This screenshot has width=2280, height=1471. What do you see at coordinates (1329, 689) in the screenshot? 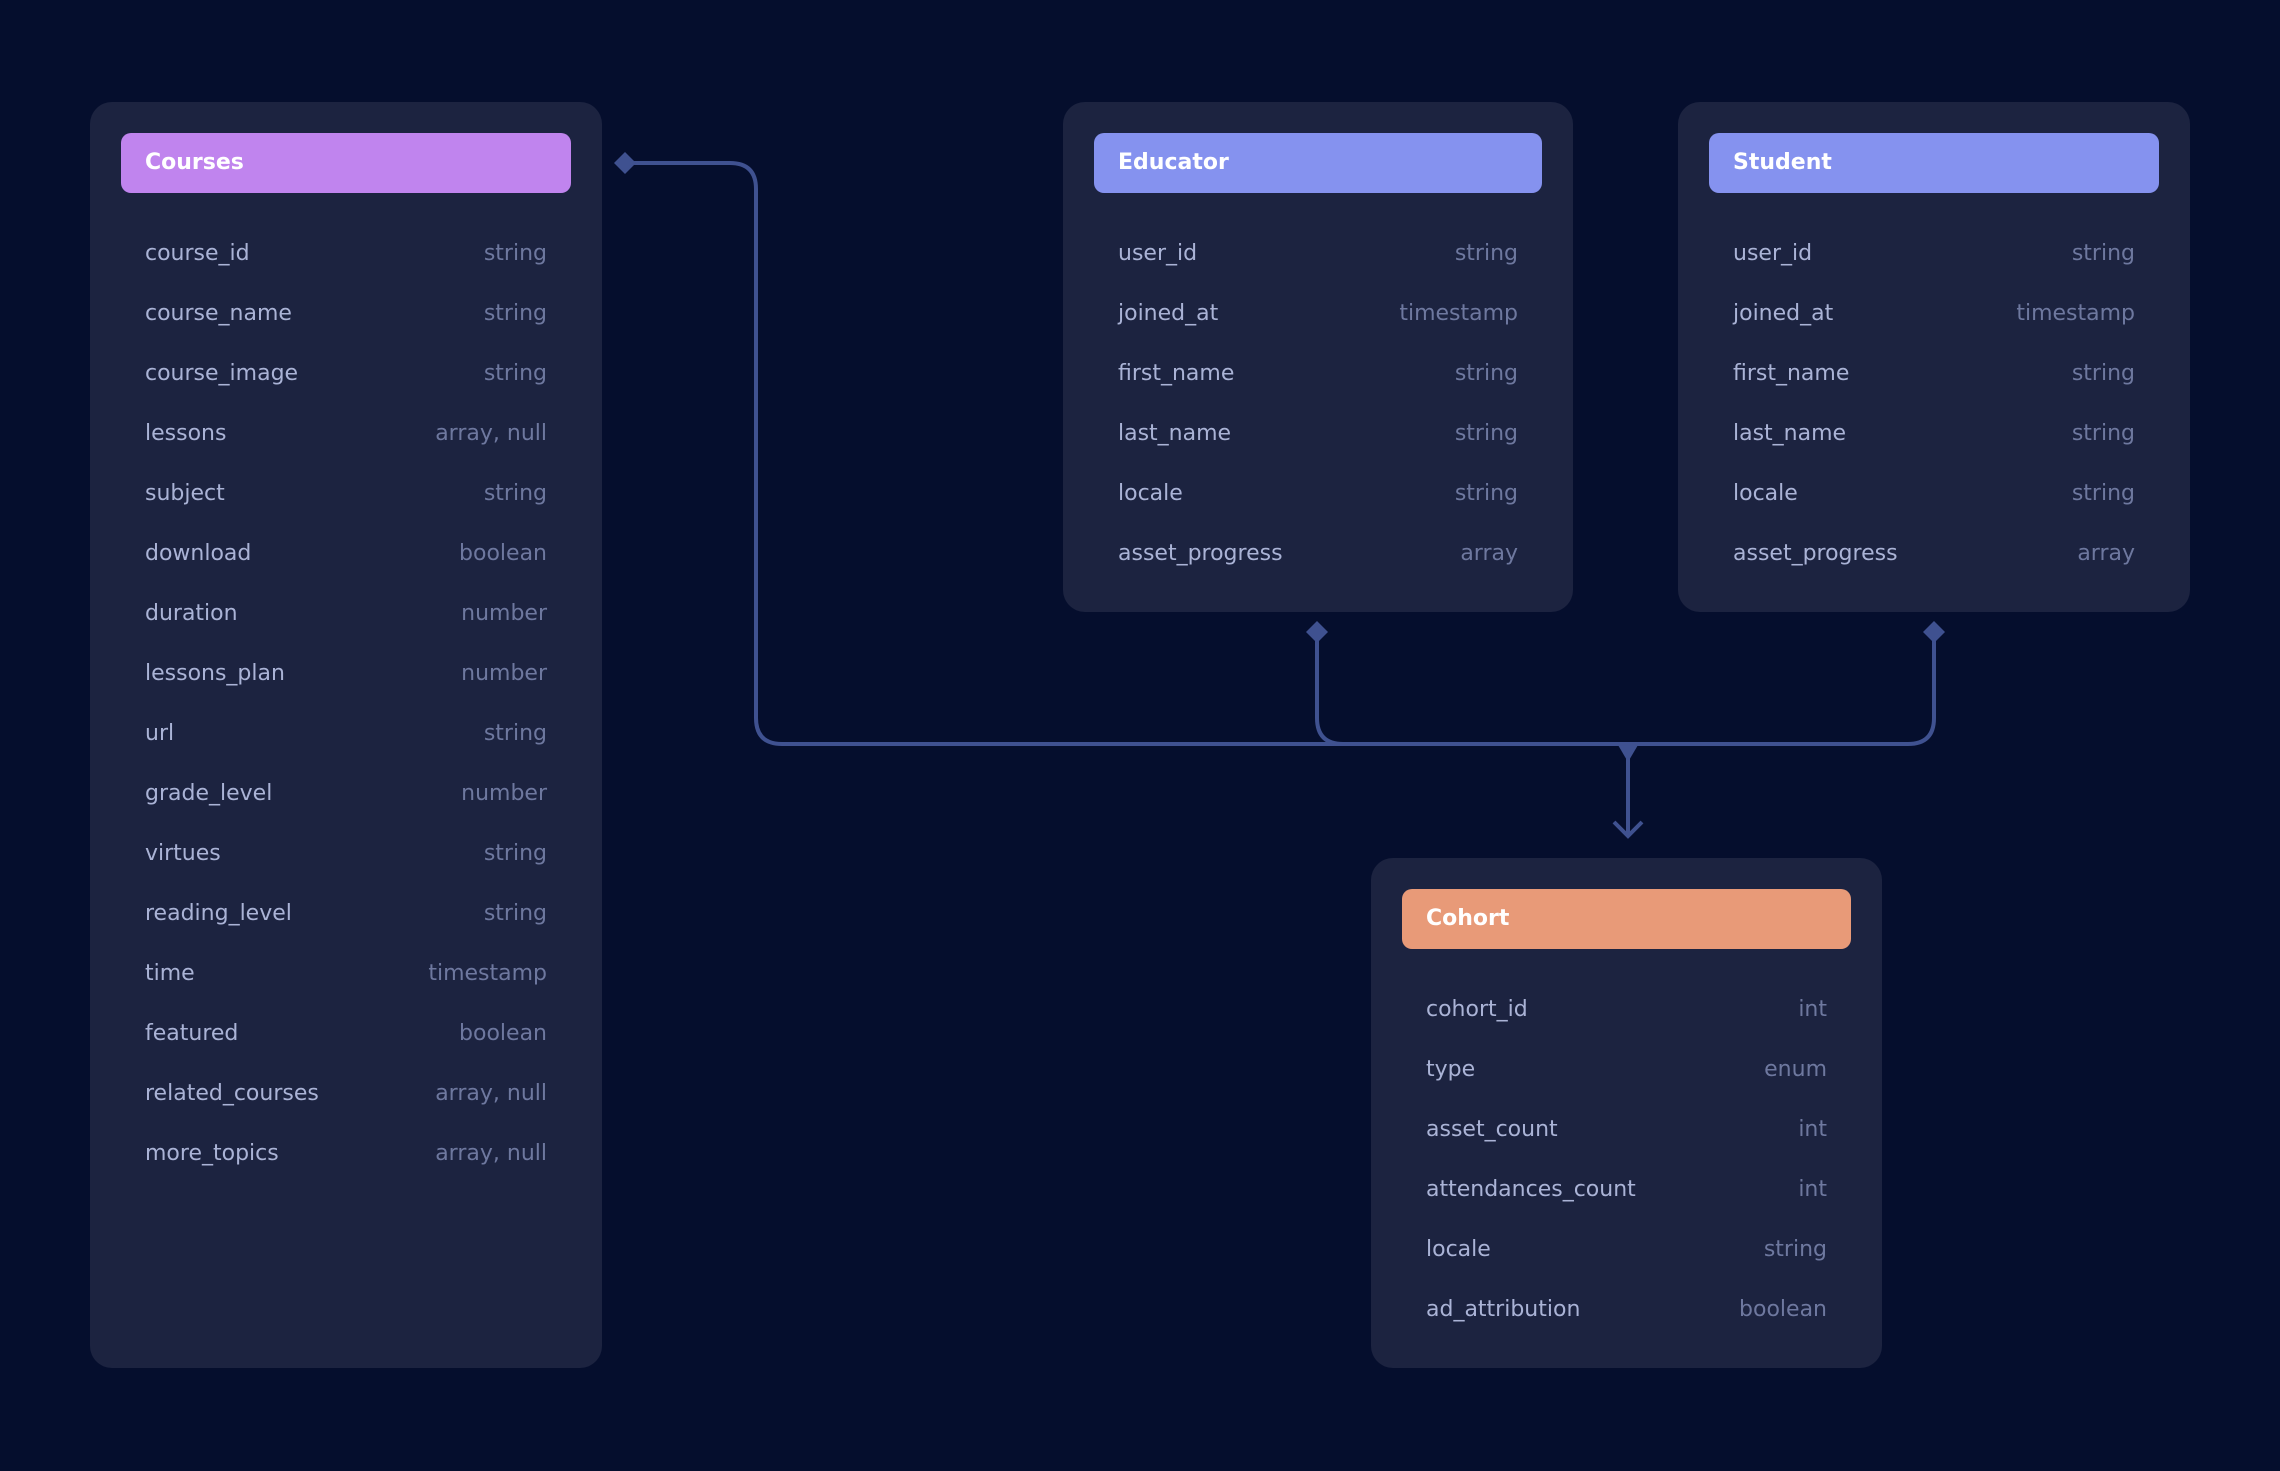
I see `connector-educator` at bounding box center [1329, 689].